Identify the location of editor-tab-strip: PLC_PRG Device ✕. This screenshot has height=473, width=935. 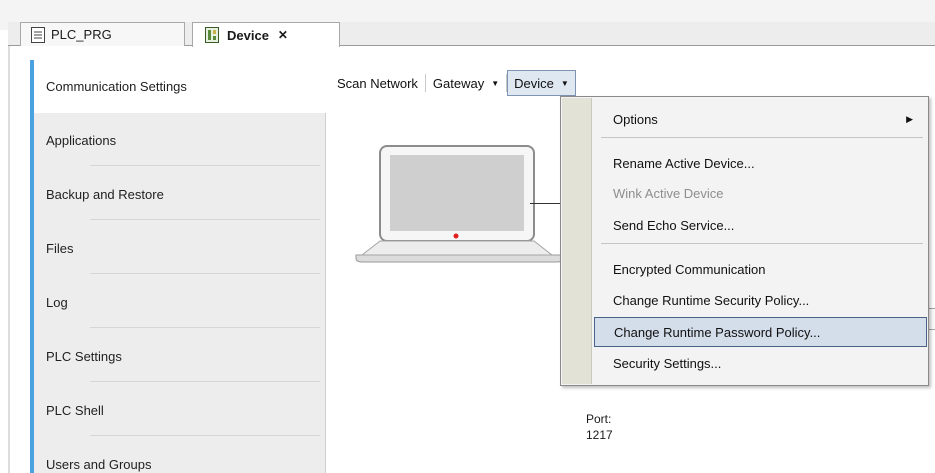
(471, 34).